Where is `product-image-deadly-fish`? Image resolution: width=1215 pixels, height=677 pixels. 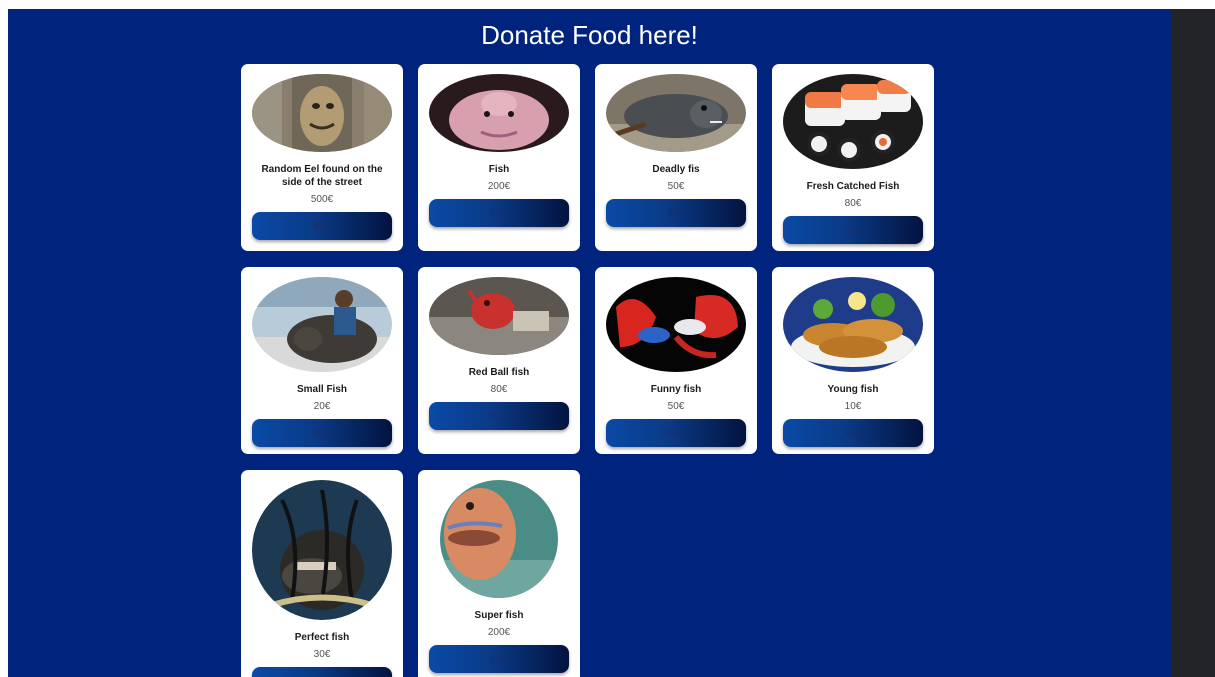
product-image-deadly-fish is located at coordinates (676, 113).